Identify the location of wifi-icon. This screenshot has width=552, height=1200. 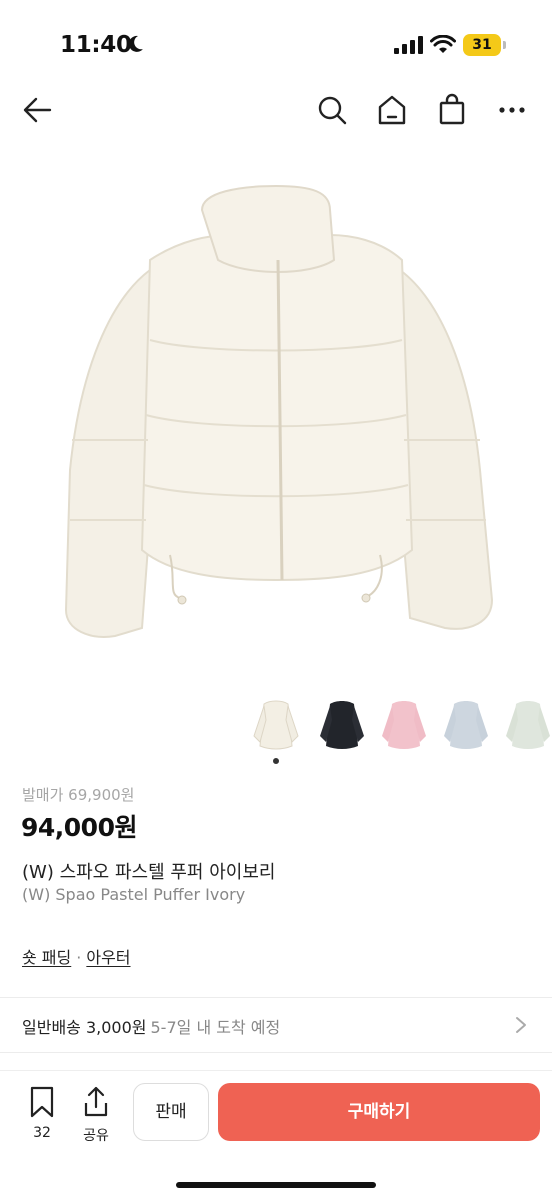
(443, 44).